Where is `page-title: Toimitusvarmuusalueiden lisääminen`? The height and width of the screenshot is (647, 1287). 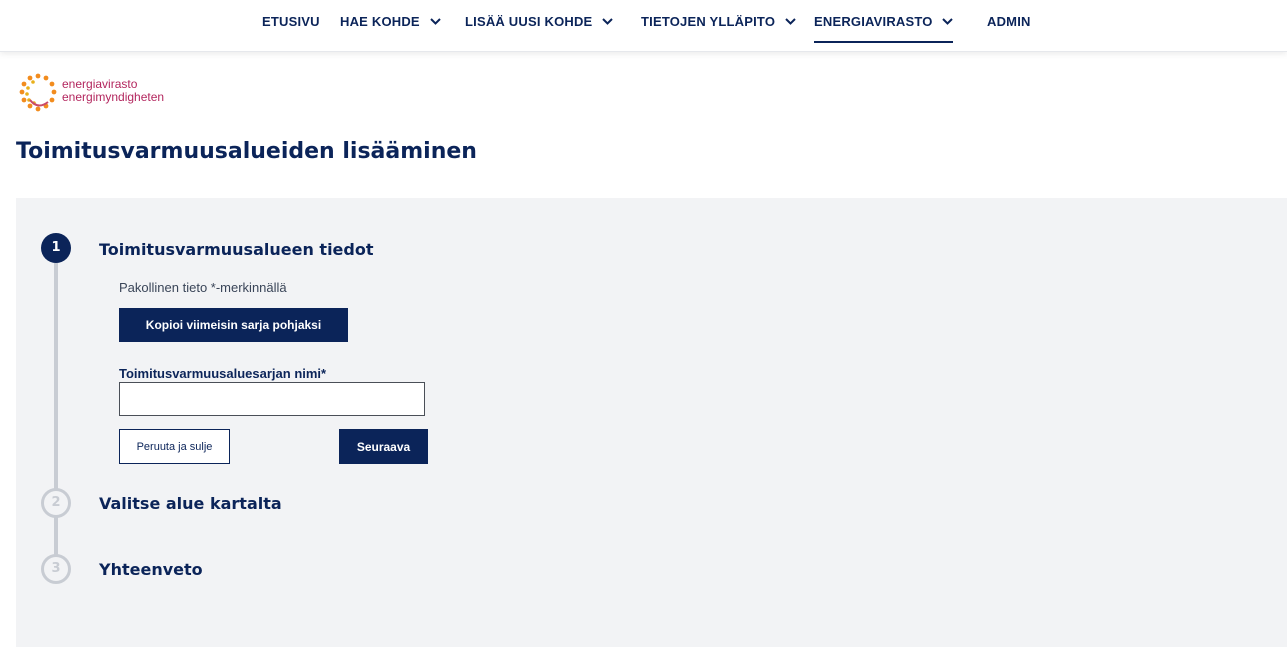
page-title: Toimitusvarmuusalueiden lisääminen is located at coordinates (246, 151).